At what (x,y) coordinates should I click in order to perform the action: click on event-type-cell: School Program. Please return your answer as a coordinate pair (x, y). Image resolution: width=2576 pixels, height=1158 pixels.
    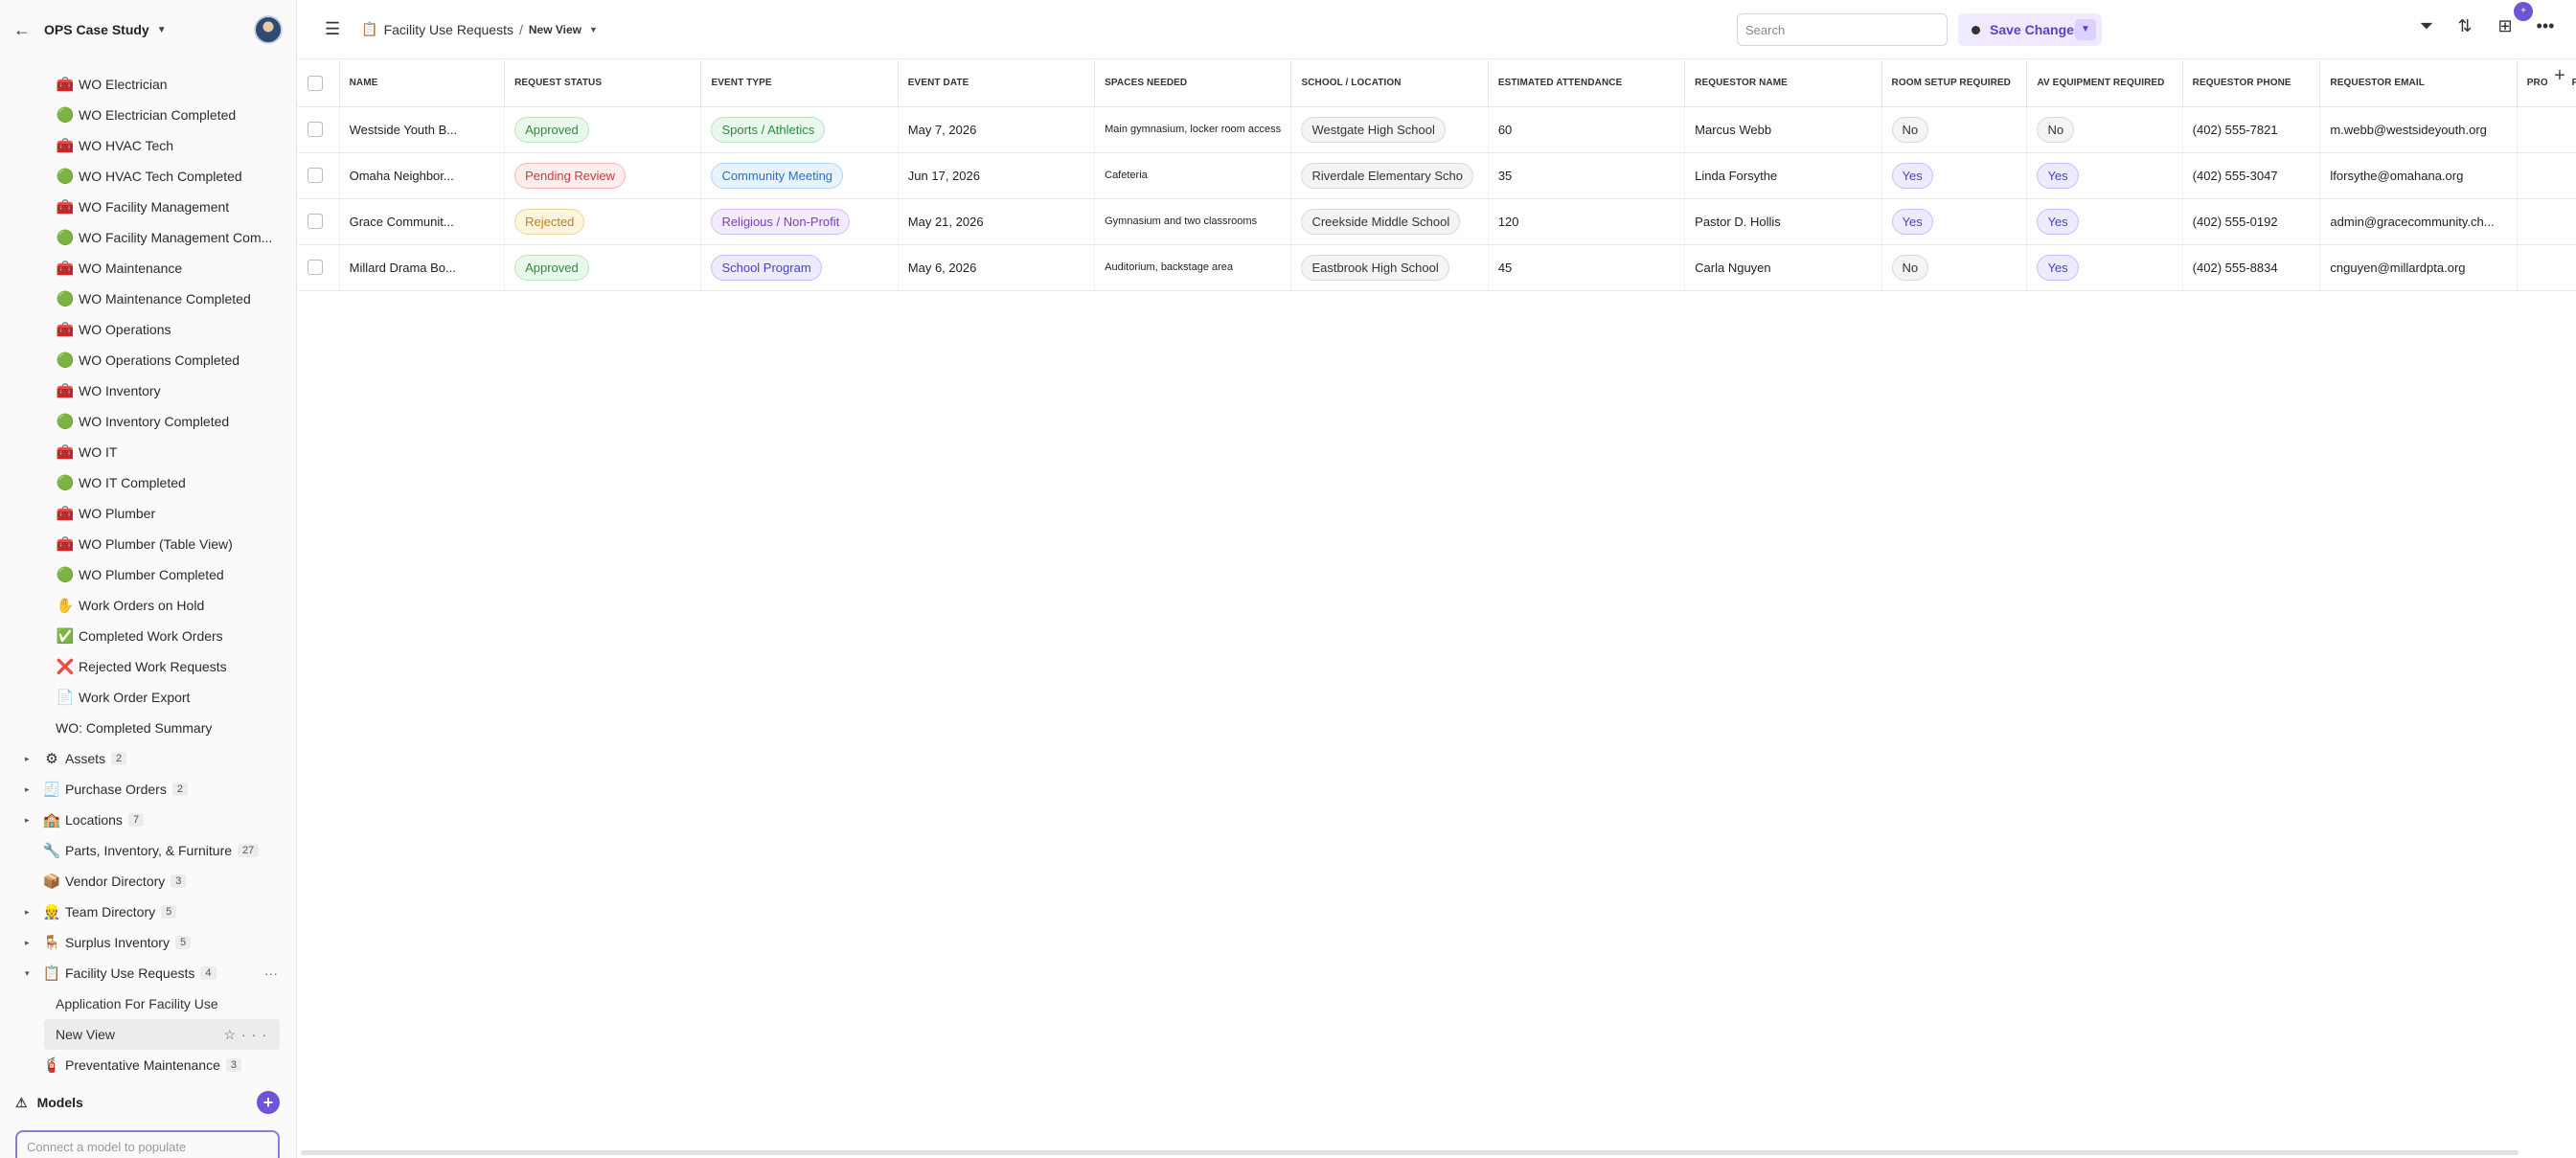
    Looking at the image, I should click on (799, 267).